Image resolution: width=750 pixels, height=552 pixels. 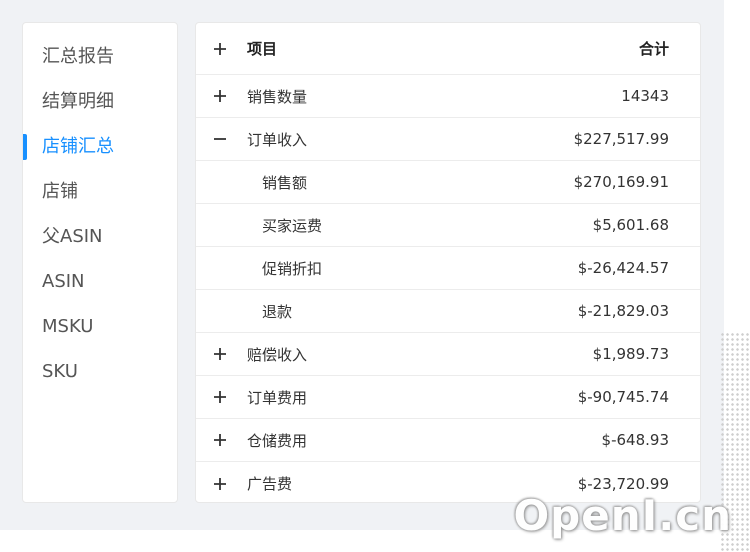 I want to click on table-row: 促销折扣 $-26,424.57, so click(x=448, y=268).